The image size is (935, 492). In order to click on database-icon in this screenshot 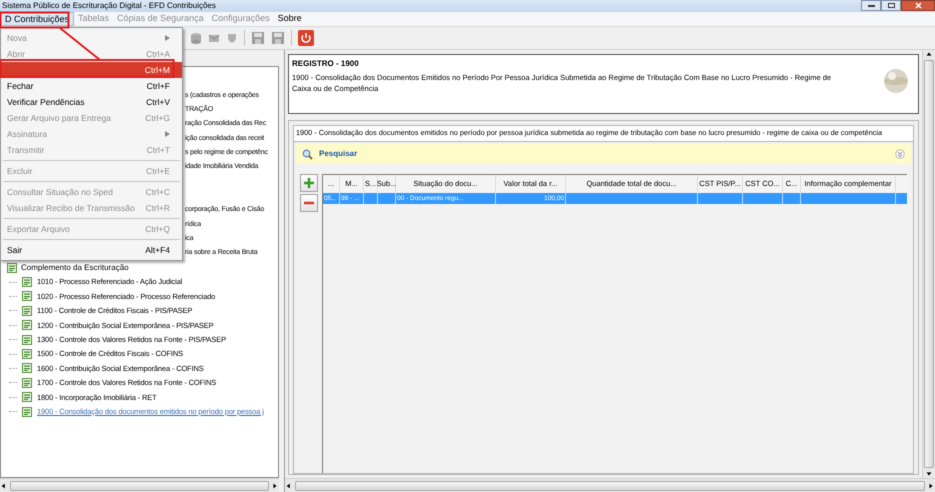, I will do `click(196, 38)`.